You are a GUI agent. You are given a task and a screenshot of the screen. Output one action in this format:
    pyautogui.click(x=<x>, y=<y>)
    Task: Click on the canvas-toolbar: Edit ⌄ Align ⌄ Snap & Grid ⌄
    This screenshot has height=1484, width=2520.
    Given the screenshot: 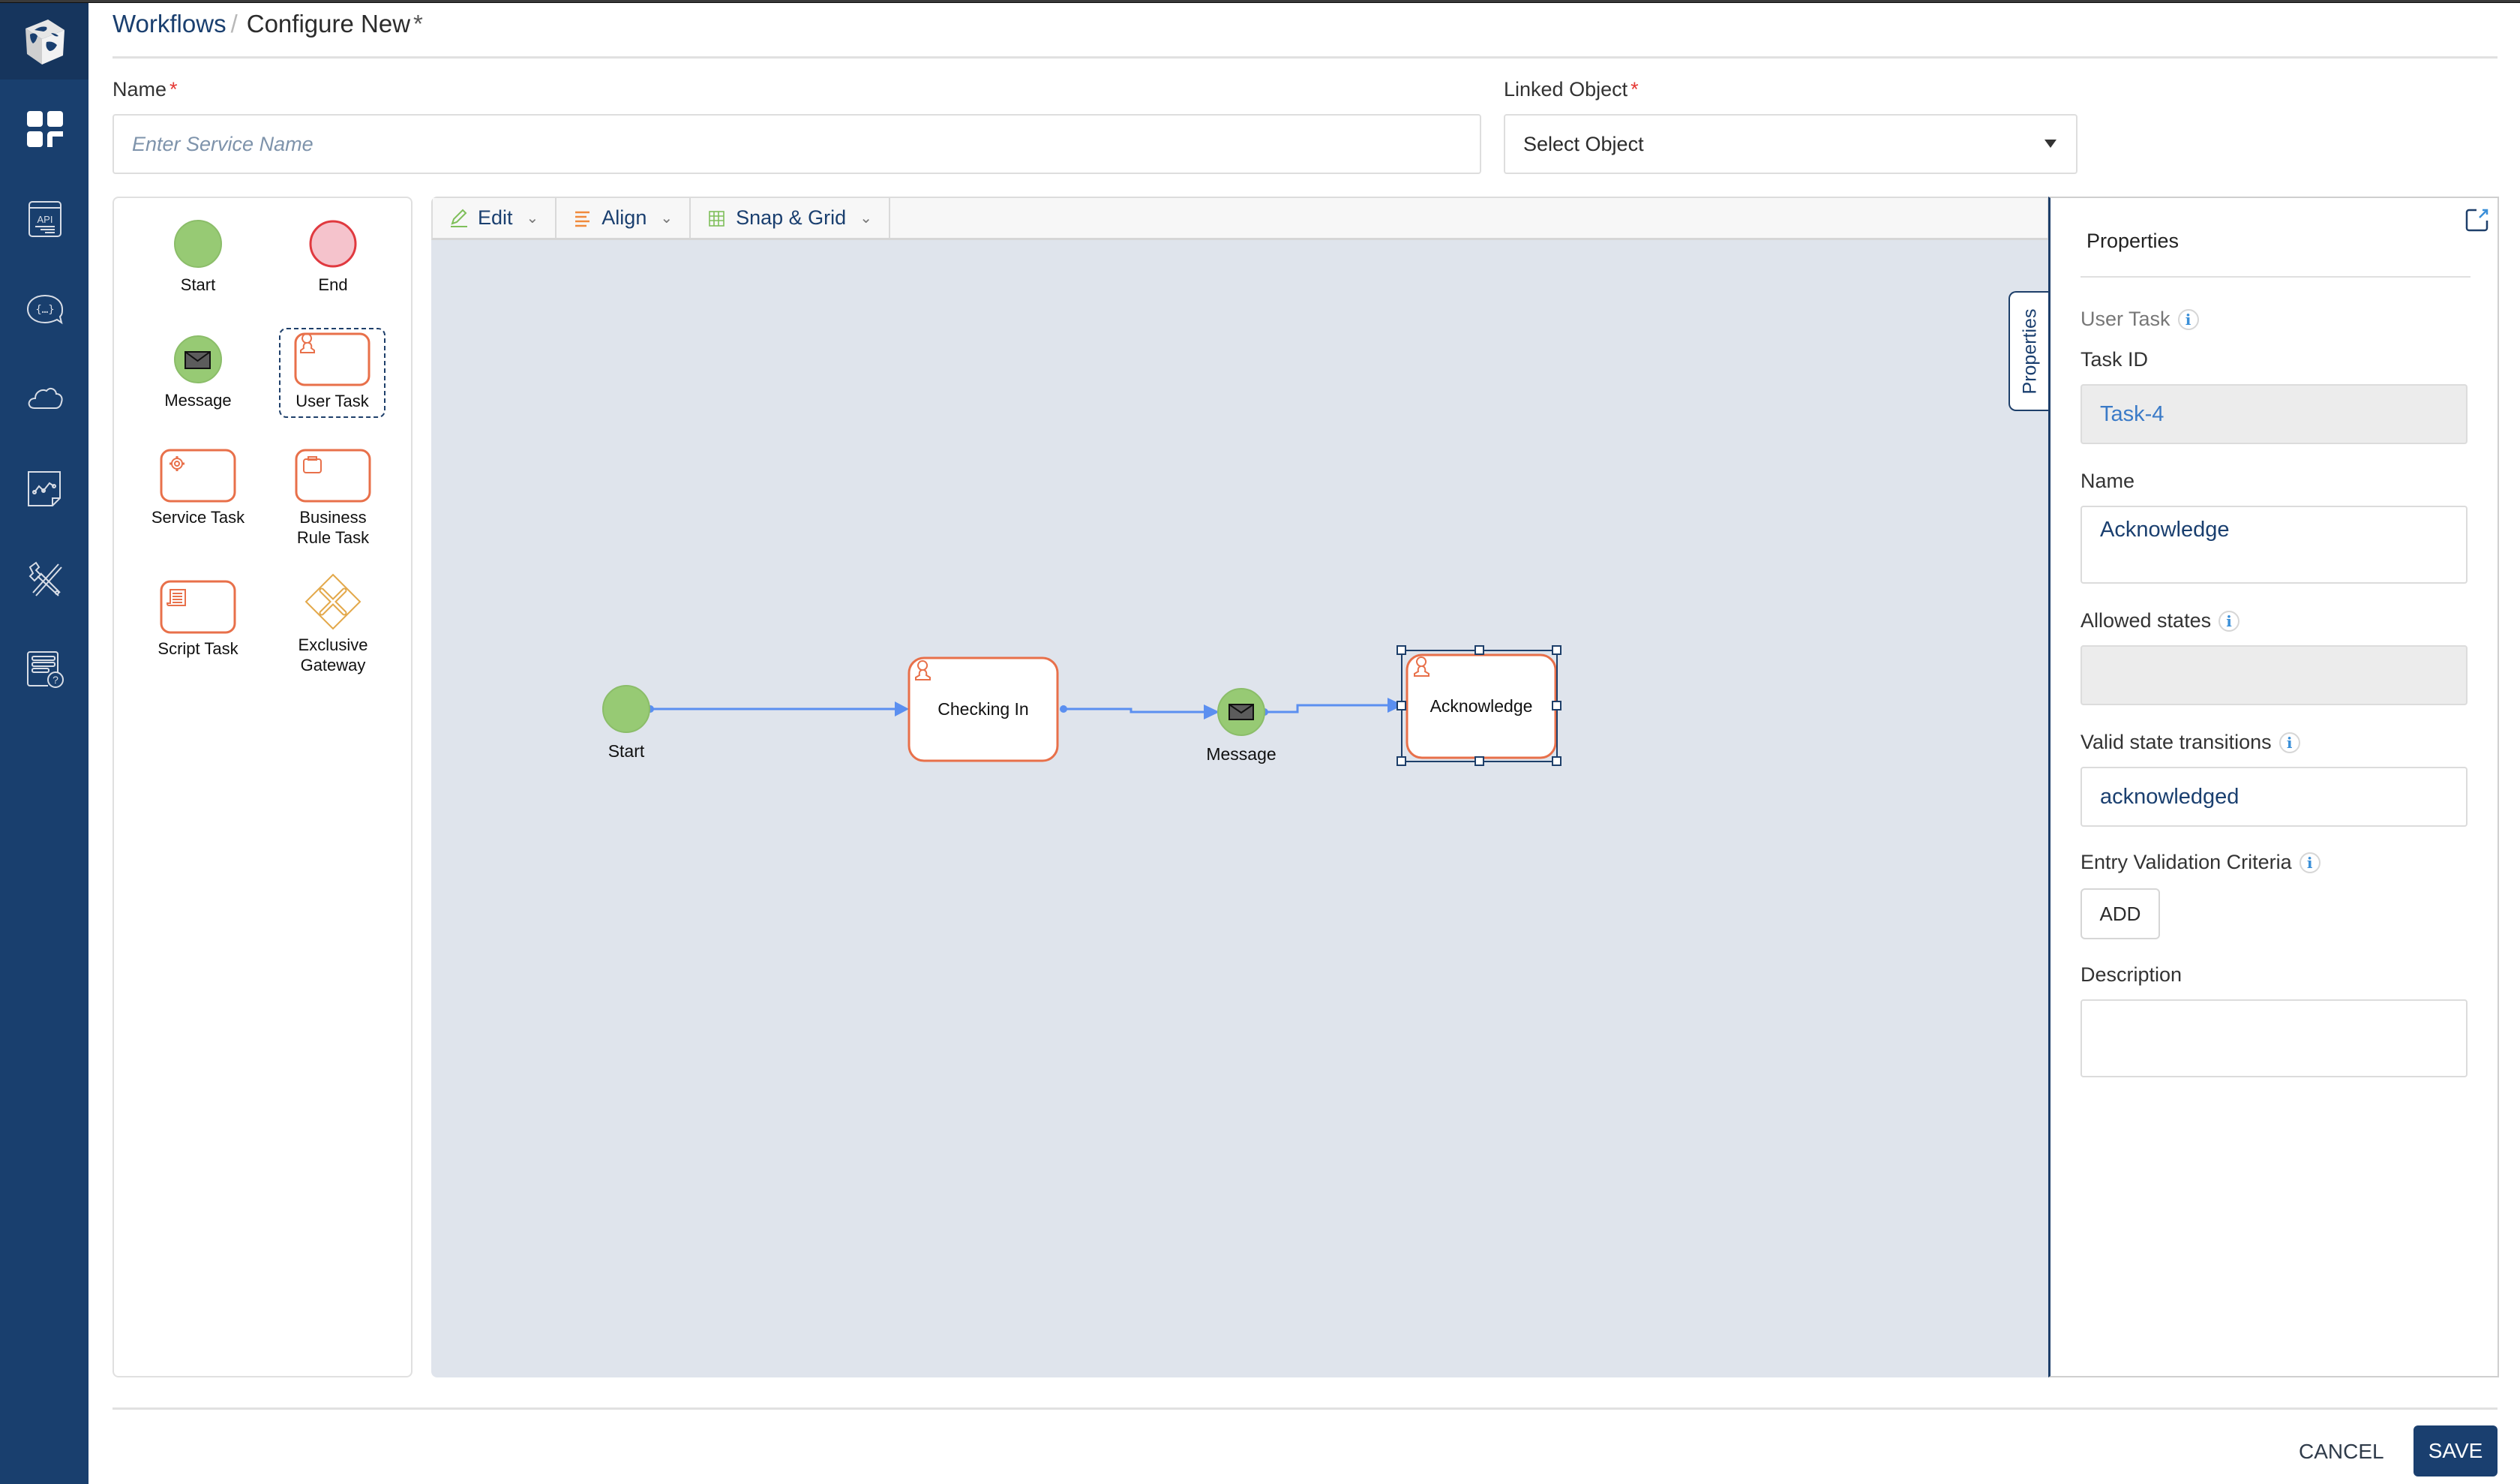 What is the action you would take?
    pyautogui.click(x=1240, y=218)
    